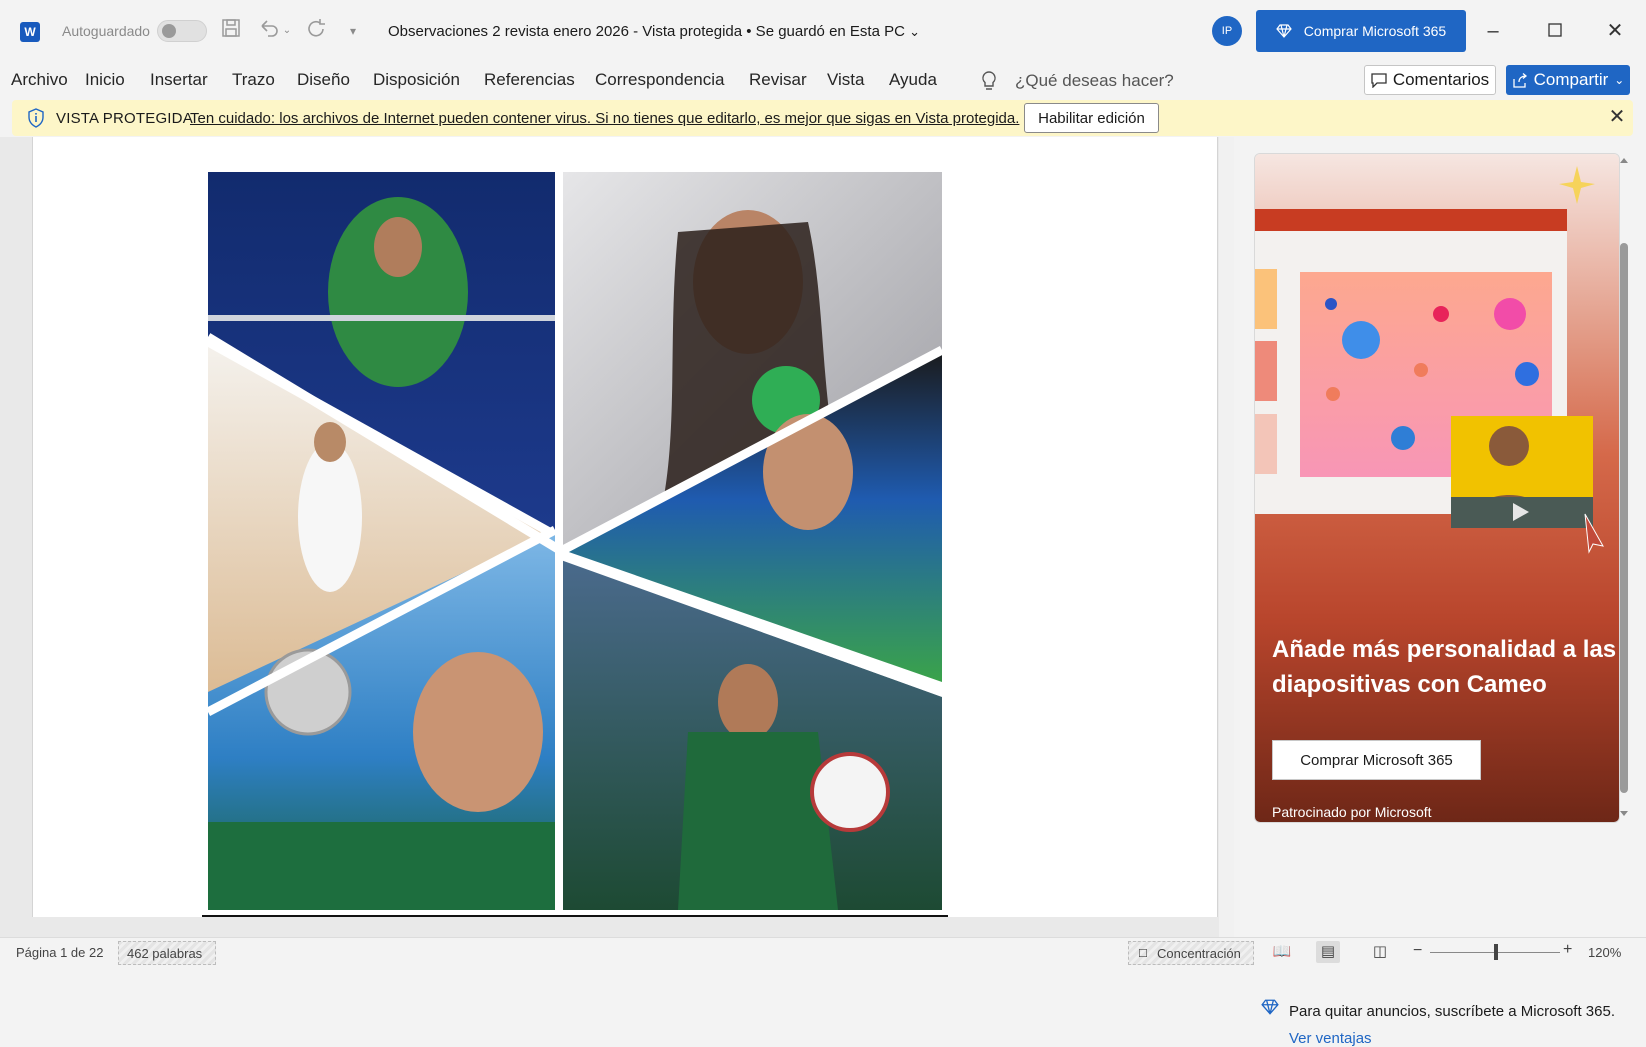 This screenshot has width=1646, height=1047. What do you see at coordinates (1571, 79) in the screenshot?
I see `share-label: Compartir` at bounding box center [1571, 79].